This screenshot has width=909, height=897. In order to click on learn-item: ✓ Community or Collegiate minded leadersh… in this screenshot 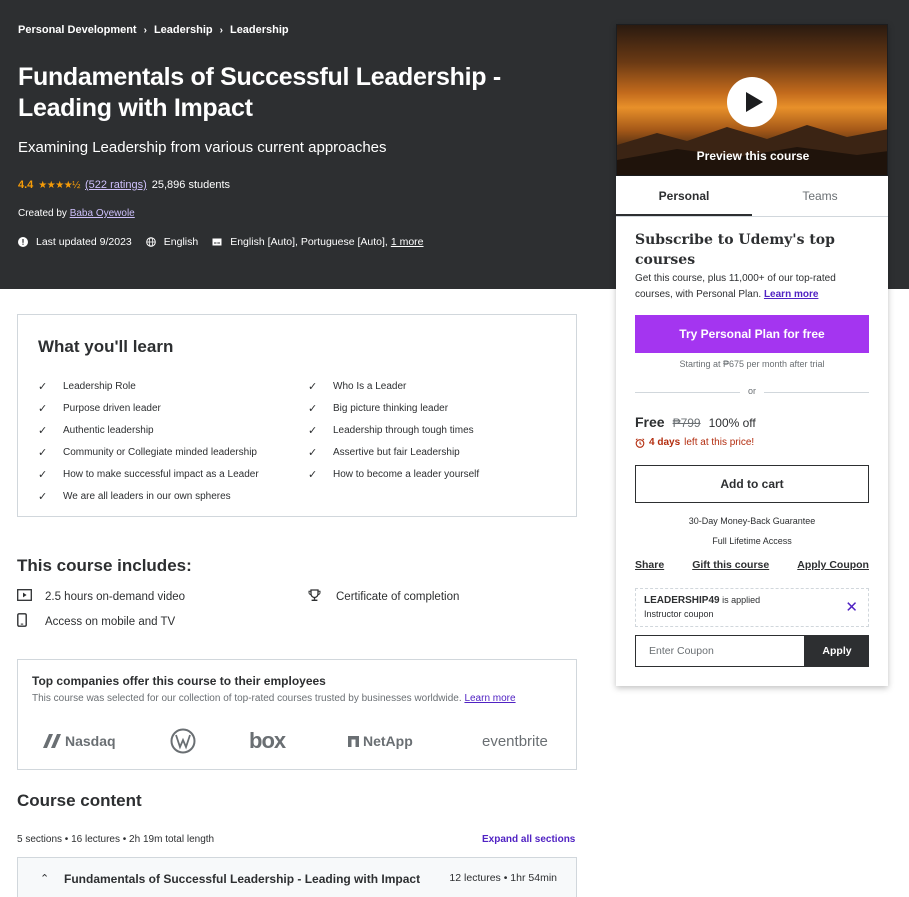, I will do `click(168, 452)`.